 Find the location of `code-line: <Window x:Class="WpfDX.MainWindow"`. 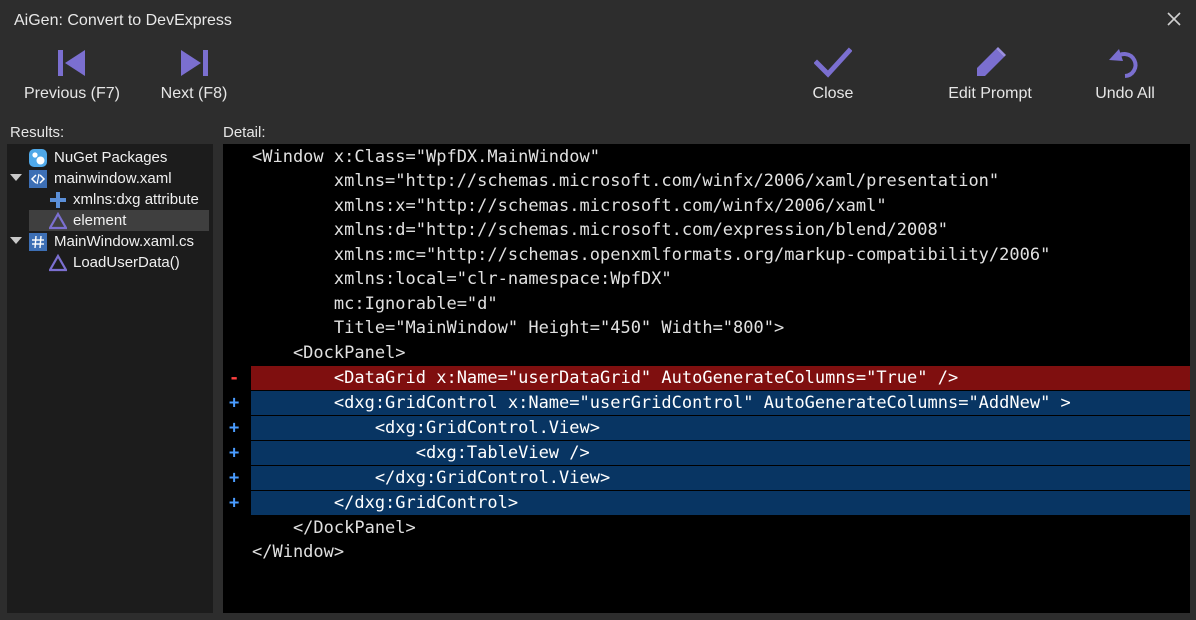

code-line: <Window x:Class="WpfDX.MainWindow" is located at coordinates (706, 157).